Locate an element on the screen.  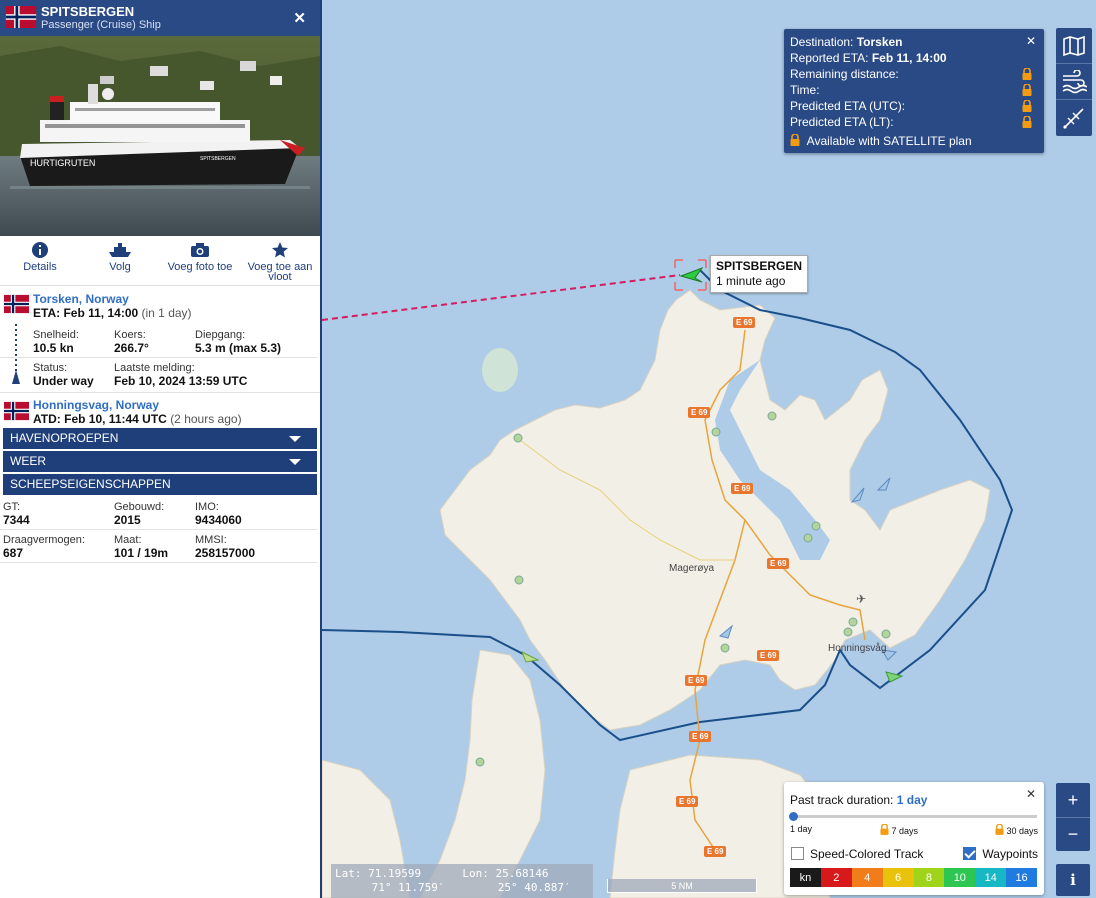
voyage-progress-icon is located at coordinates (16, 354).